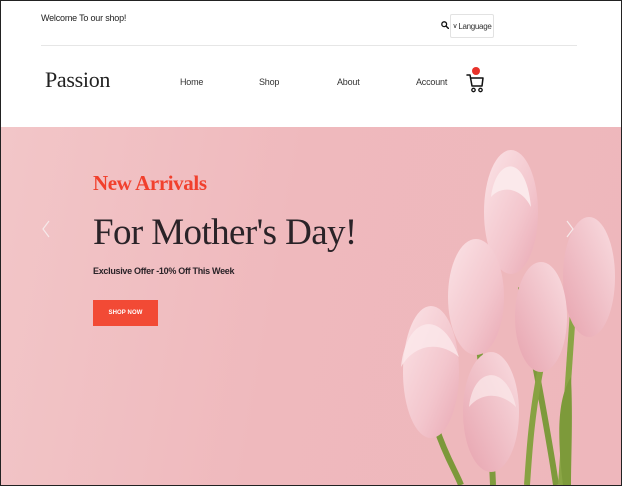  Describe the element at coordinates (476, 71) in the screenshot. I see `cart-badge` at that location.